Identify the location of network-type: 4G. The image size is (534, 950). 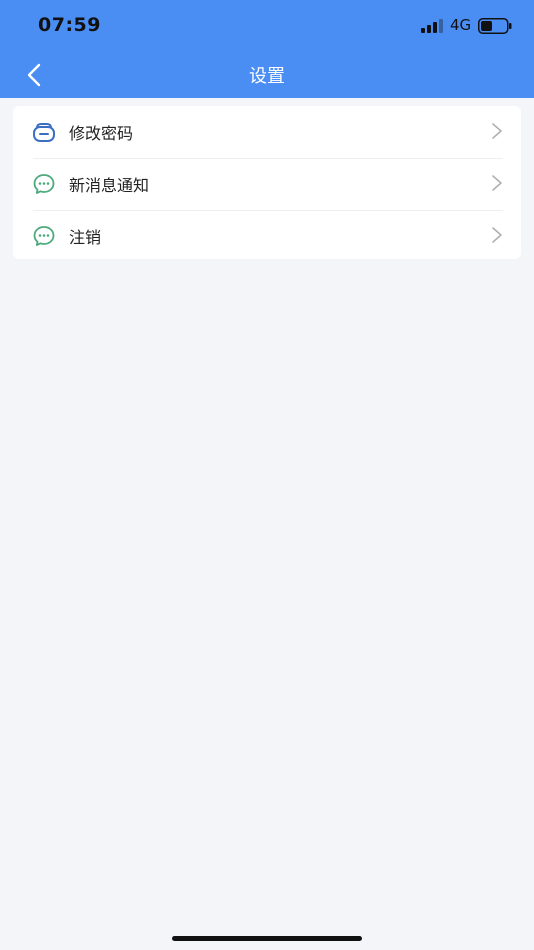
(461, 25).